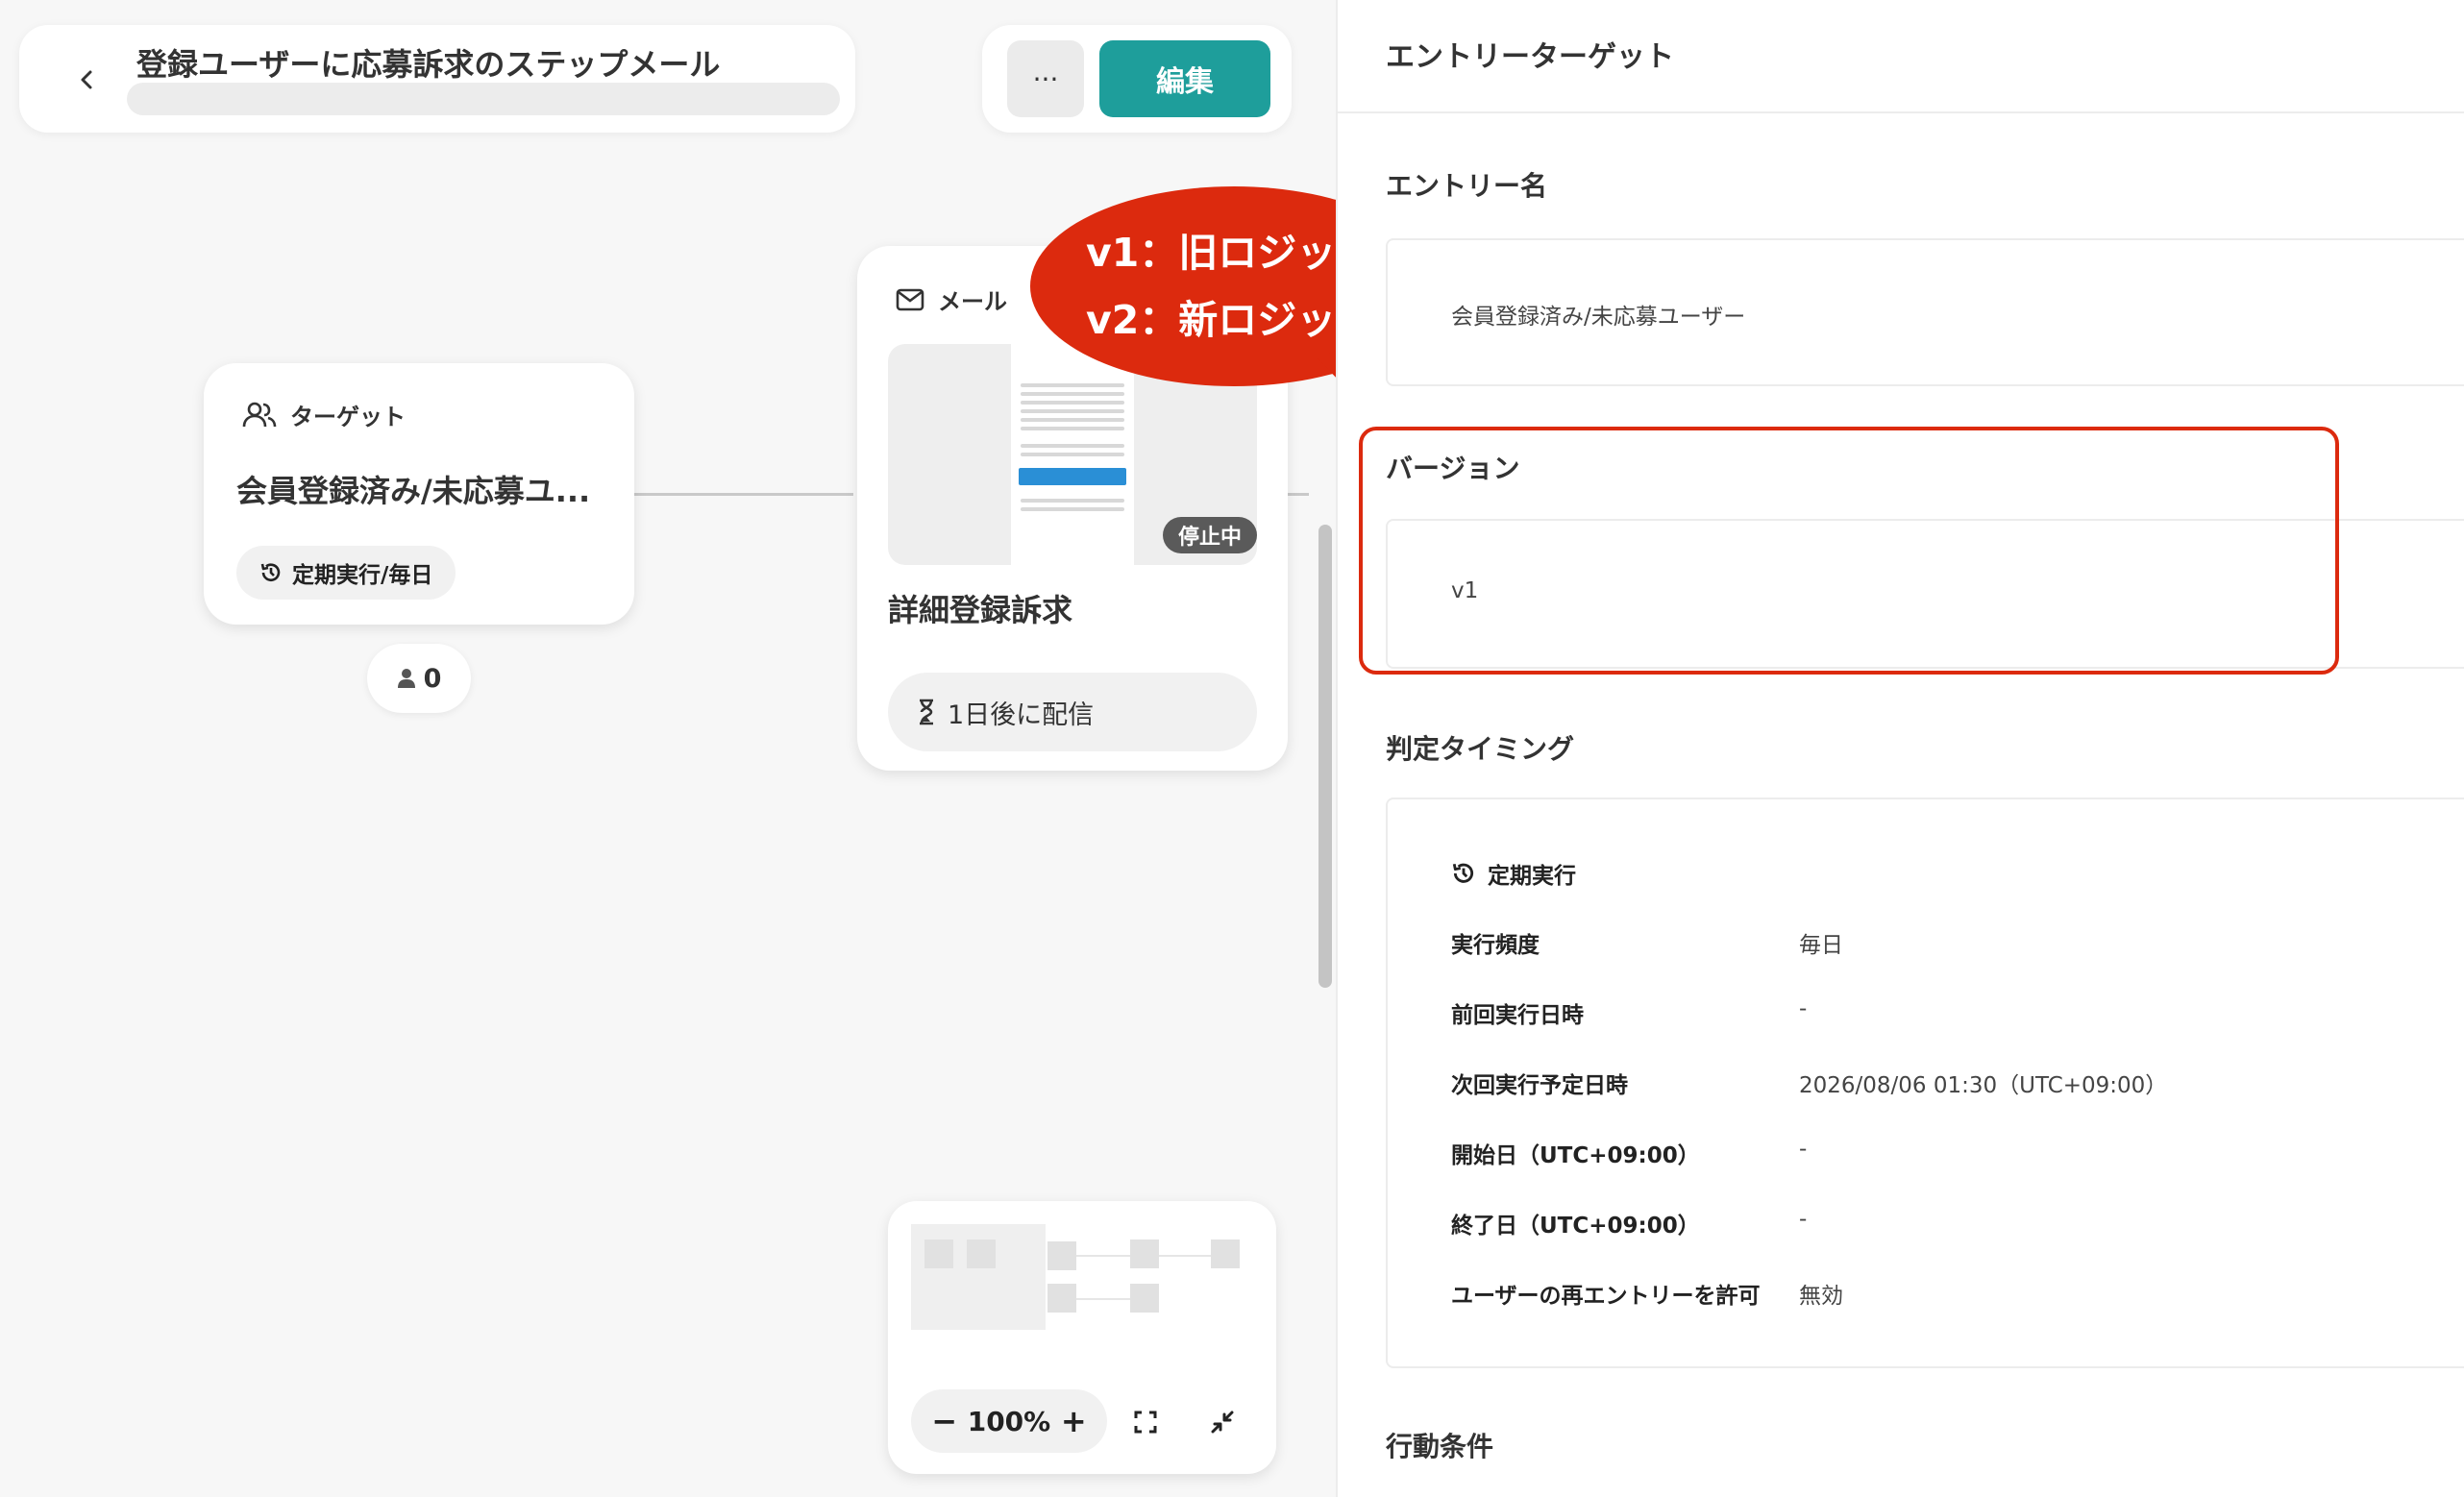 This screenshot has width=2464, height=1497. Describe the element at coordinates (1532, 877) in the screenshot. I see `timing-type-label: 定期実行` at that location.